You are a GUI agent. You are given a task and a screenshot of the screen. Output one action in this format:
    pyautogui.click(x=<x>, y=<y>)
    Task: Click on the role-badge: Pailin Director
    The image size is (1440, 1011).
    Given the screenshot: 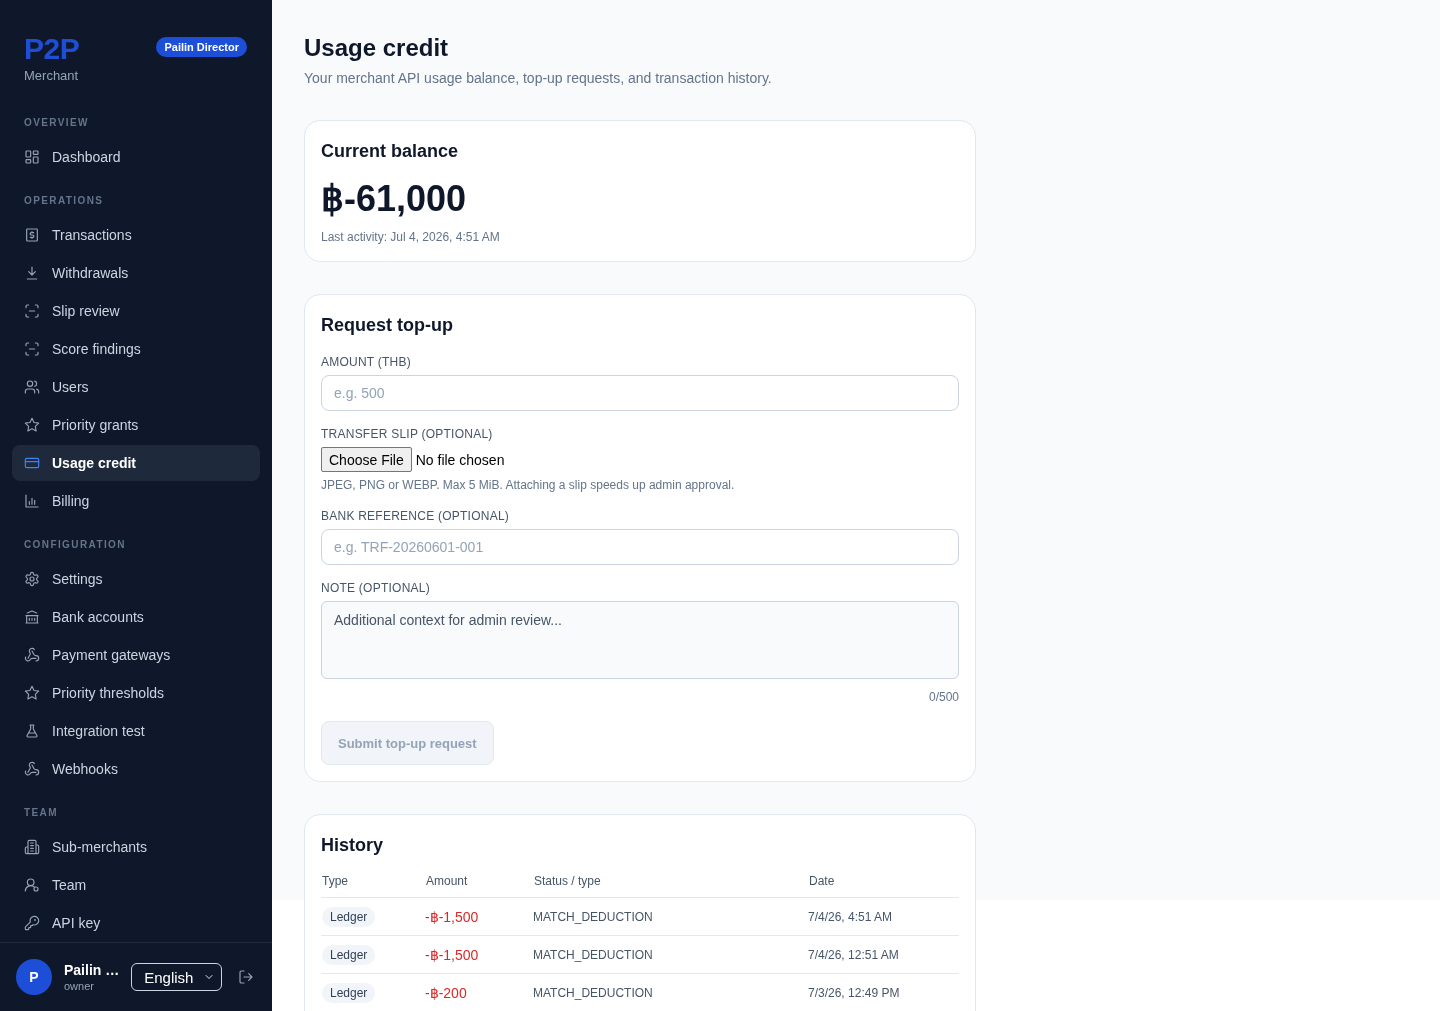 What is the action you would take?
    pyautogui.click(x=201, y=47)
    